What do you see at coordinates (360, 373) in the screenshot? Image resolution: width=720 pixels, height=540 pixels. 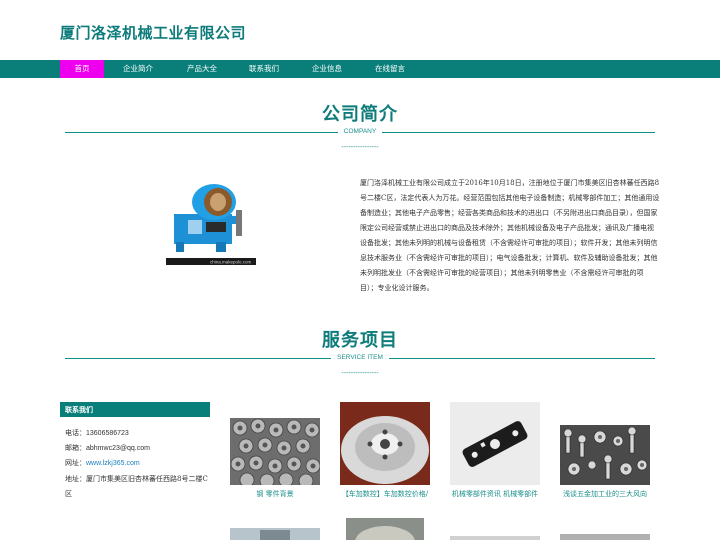 I see `services-dash: ----------------` at bounding box center [360, 373].